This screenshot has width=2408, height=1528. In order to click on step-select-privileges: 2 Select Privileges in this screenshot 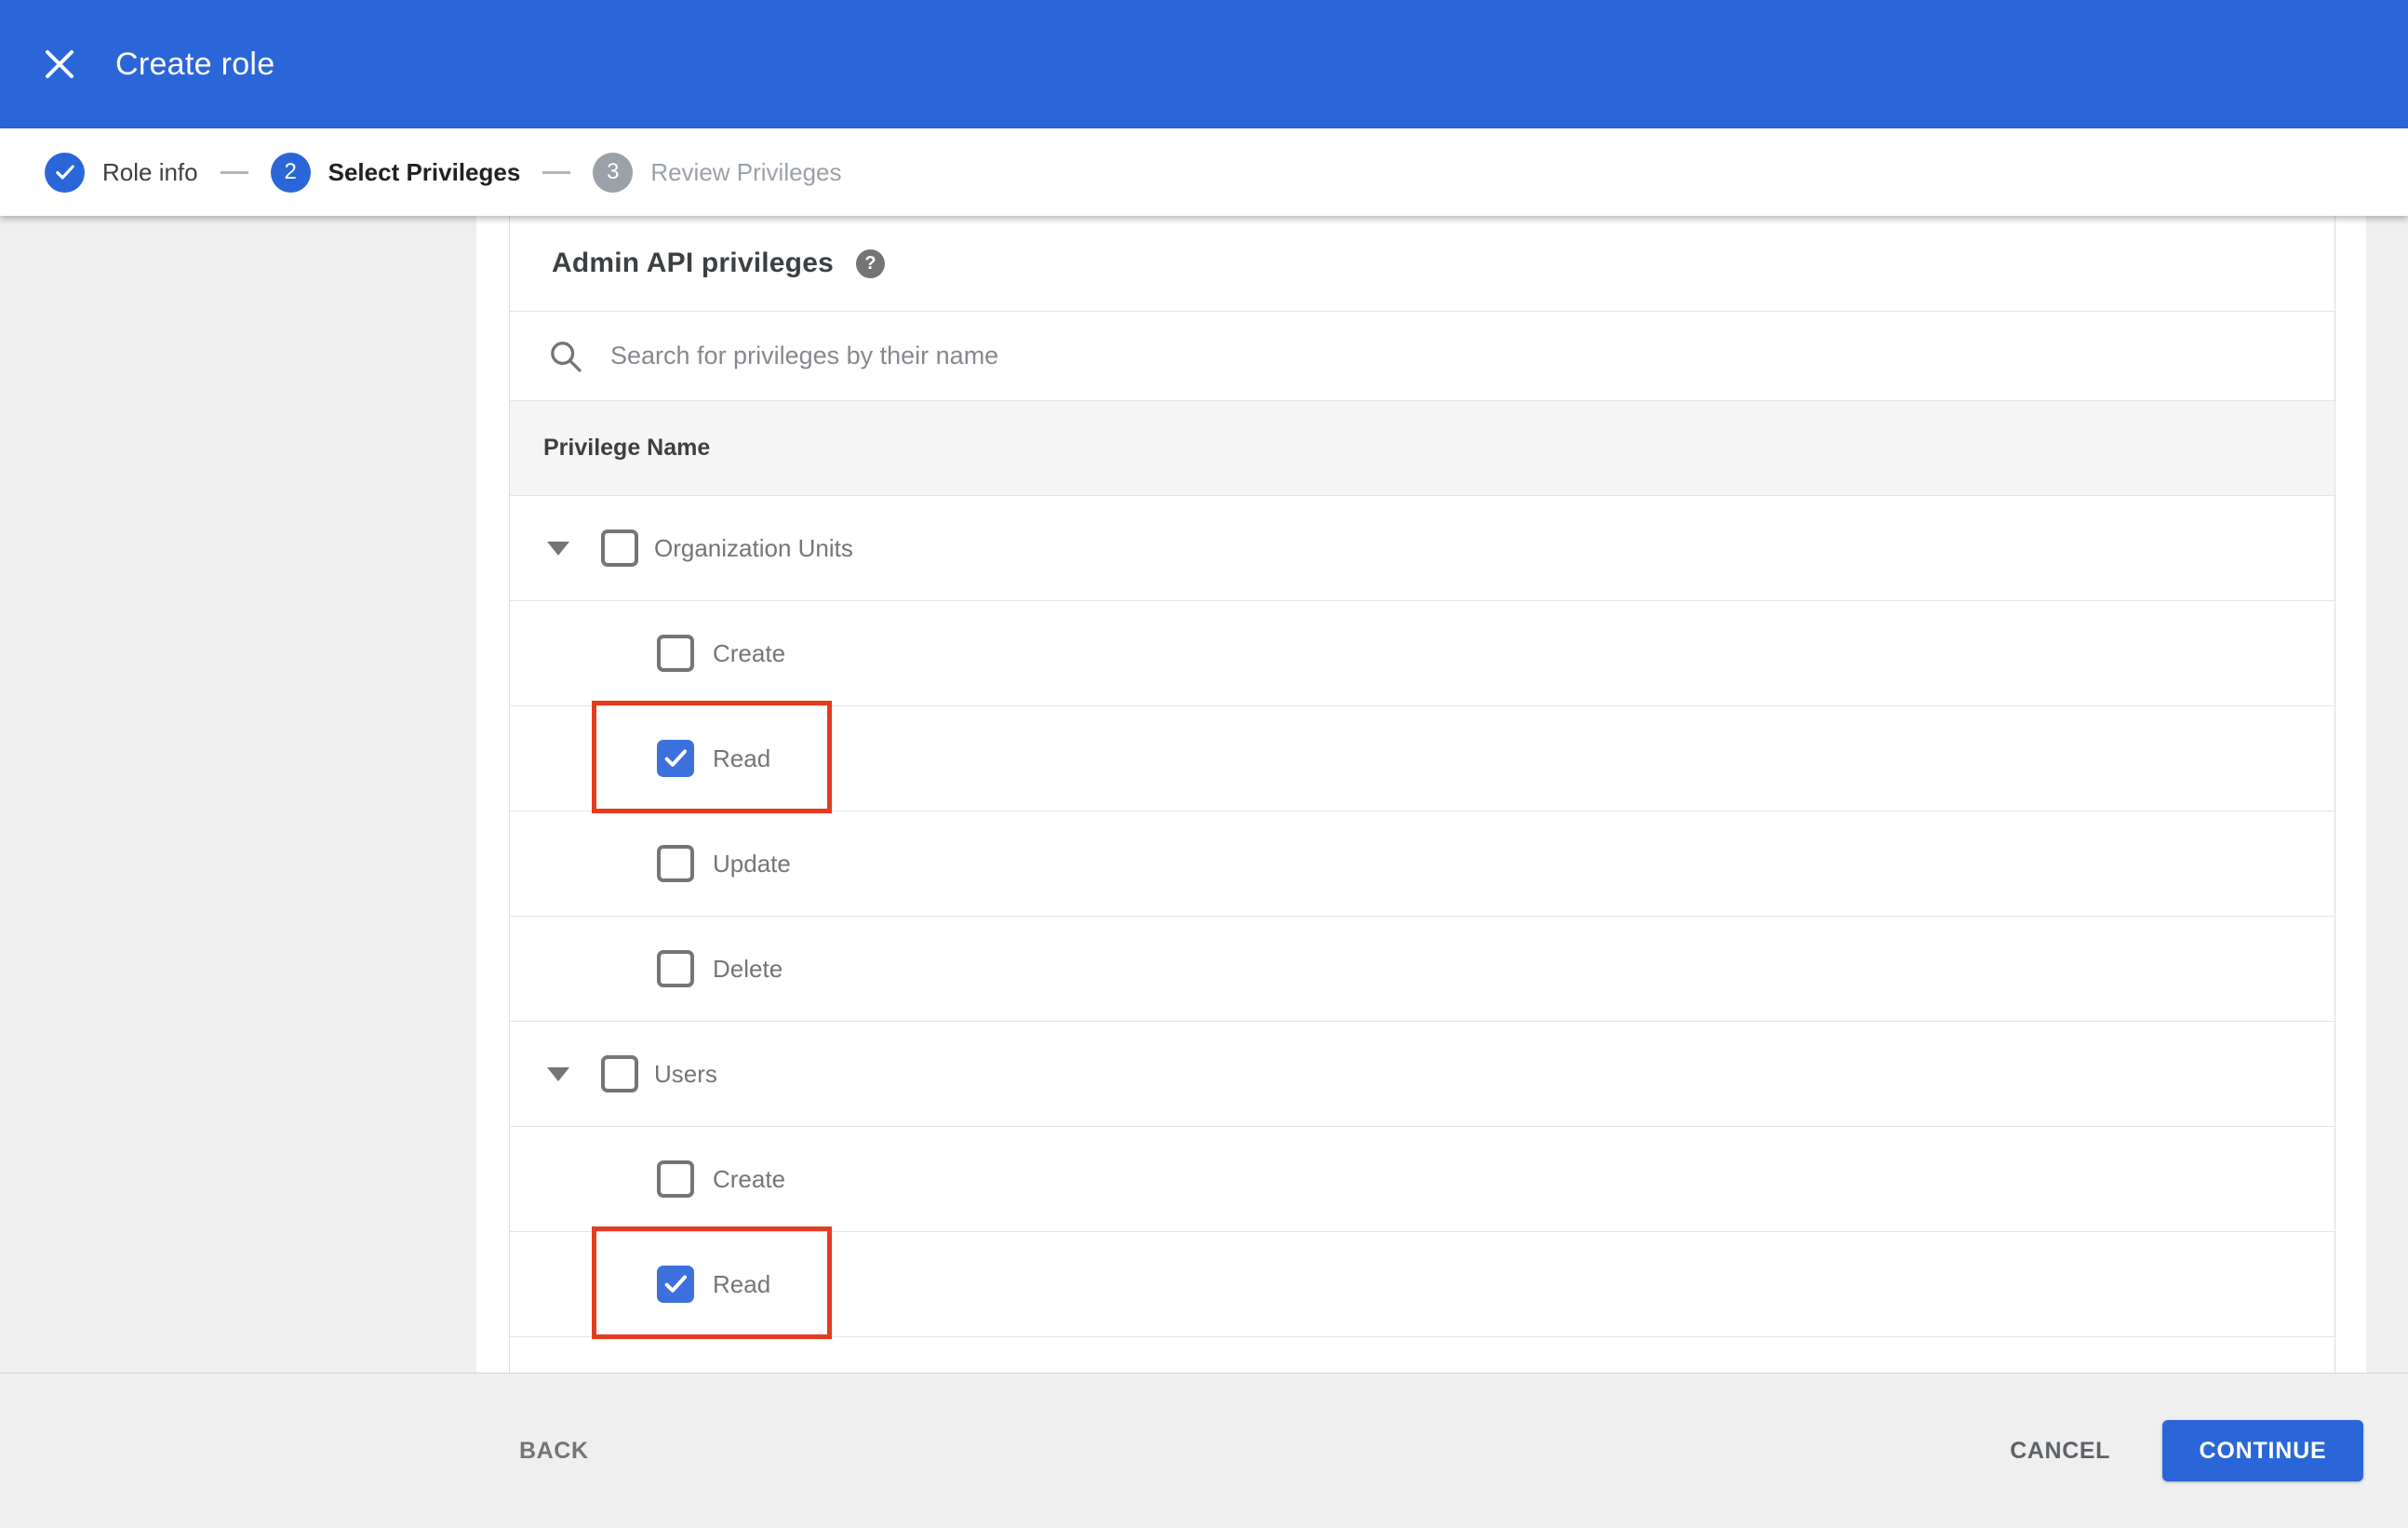, I will do `click(396, 172)`.